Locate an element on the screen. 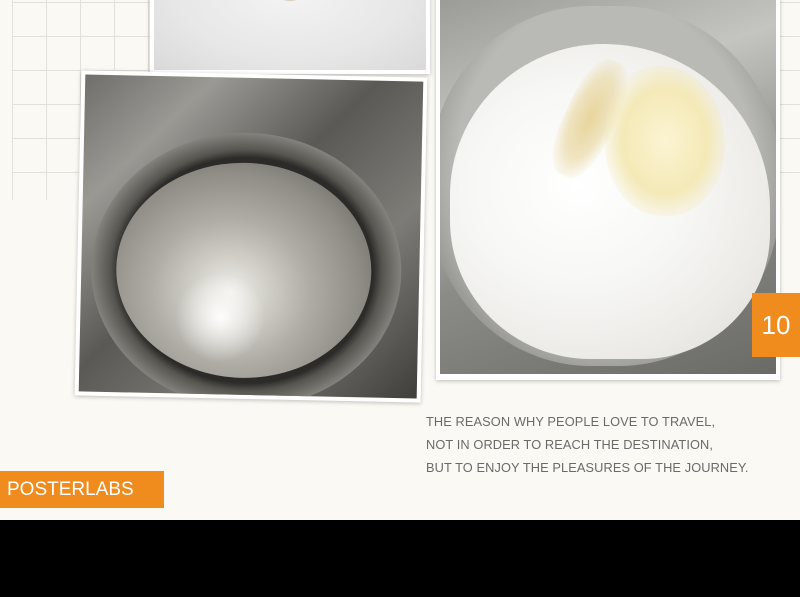  step-number-badge: 10 is located at coordinates (776, 325).